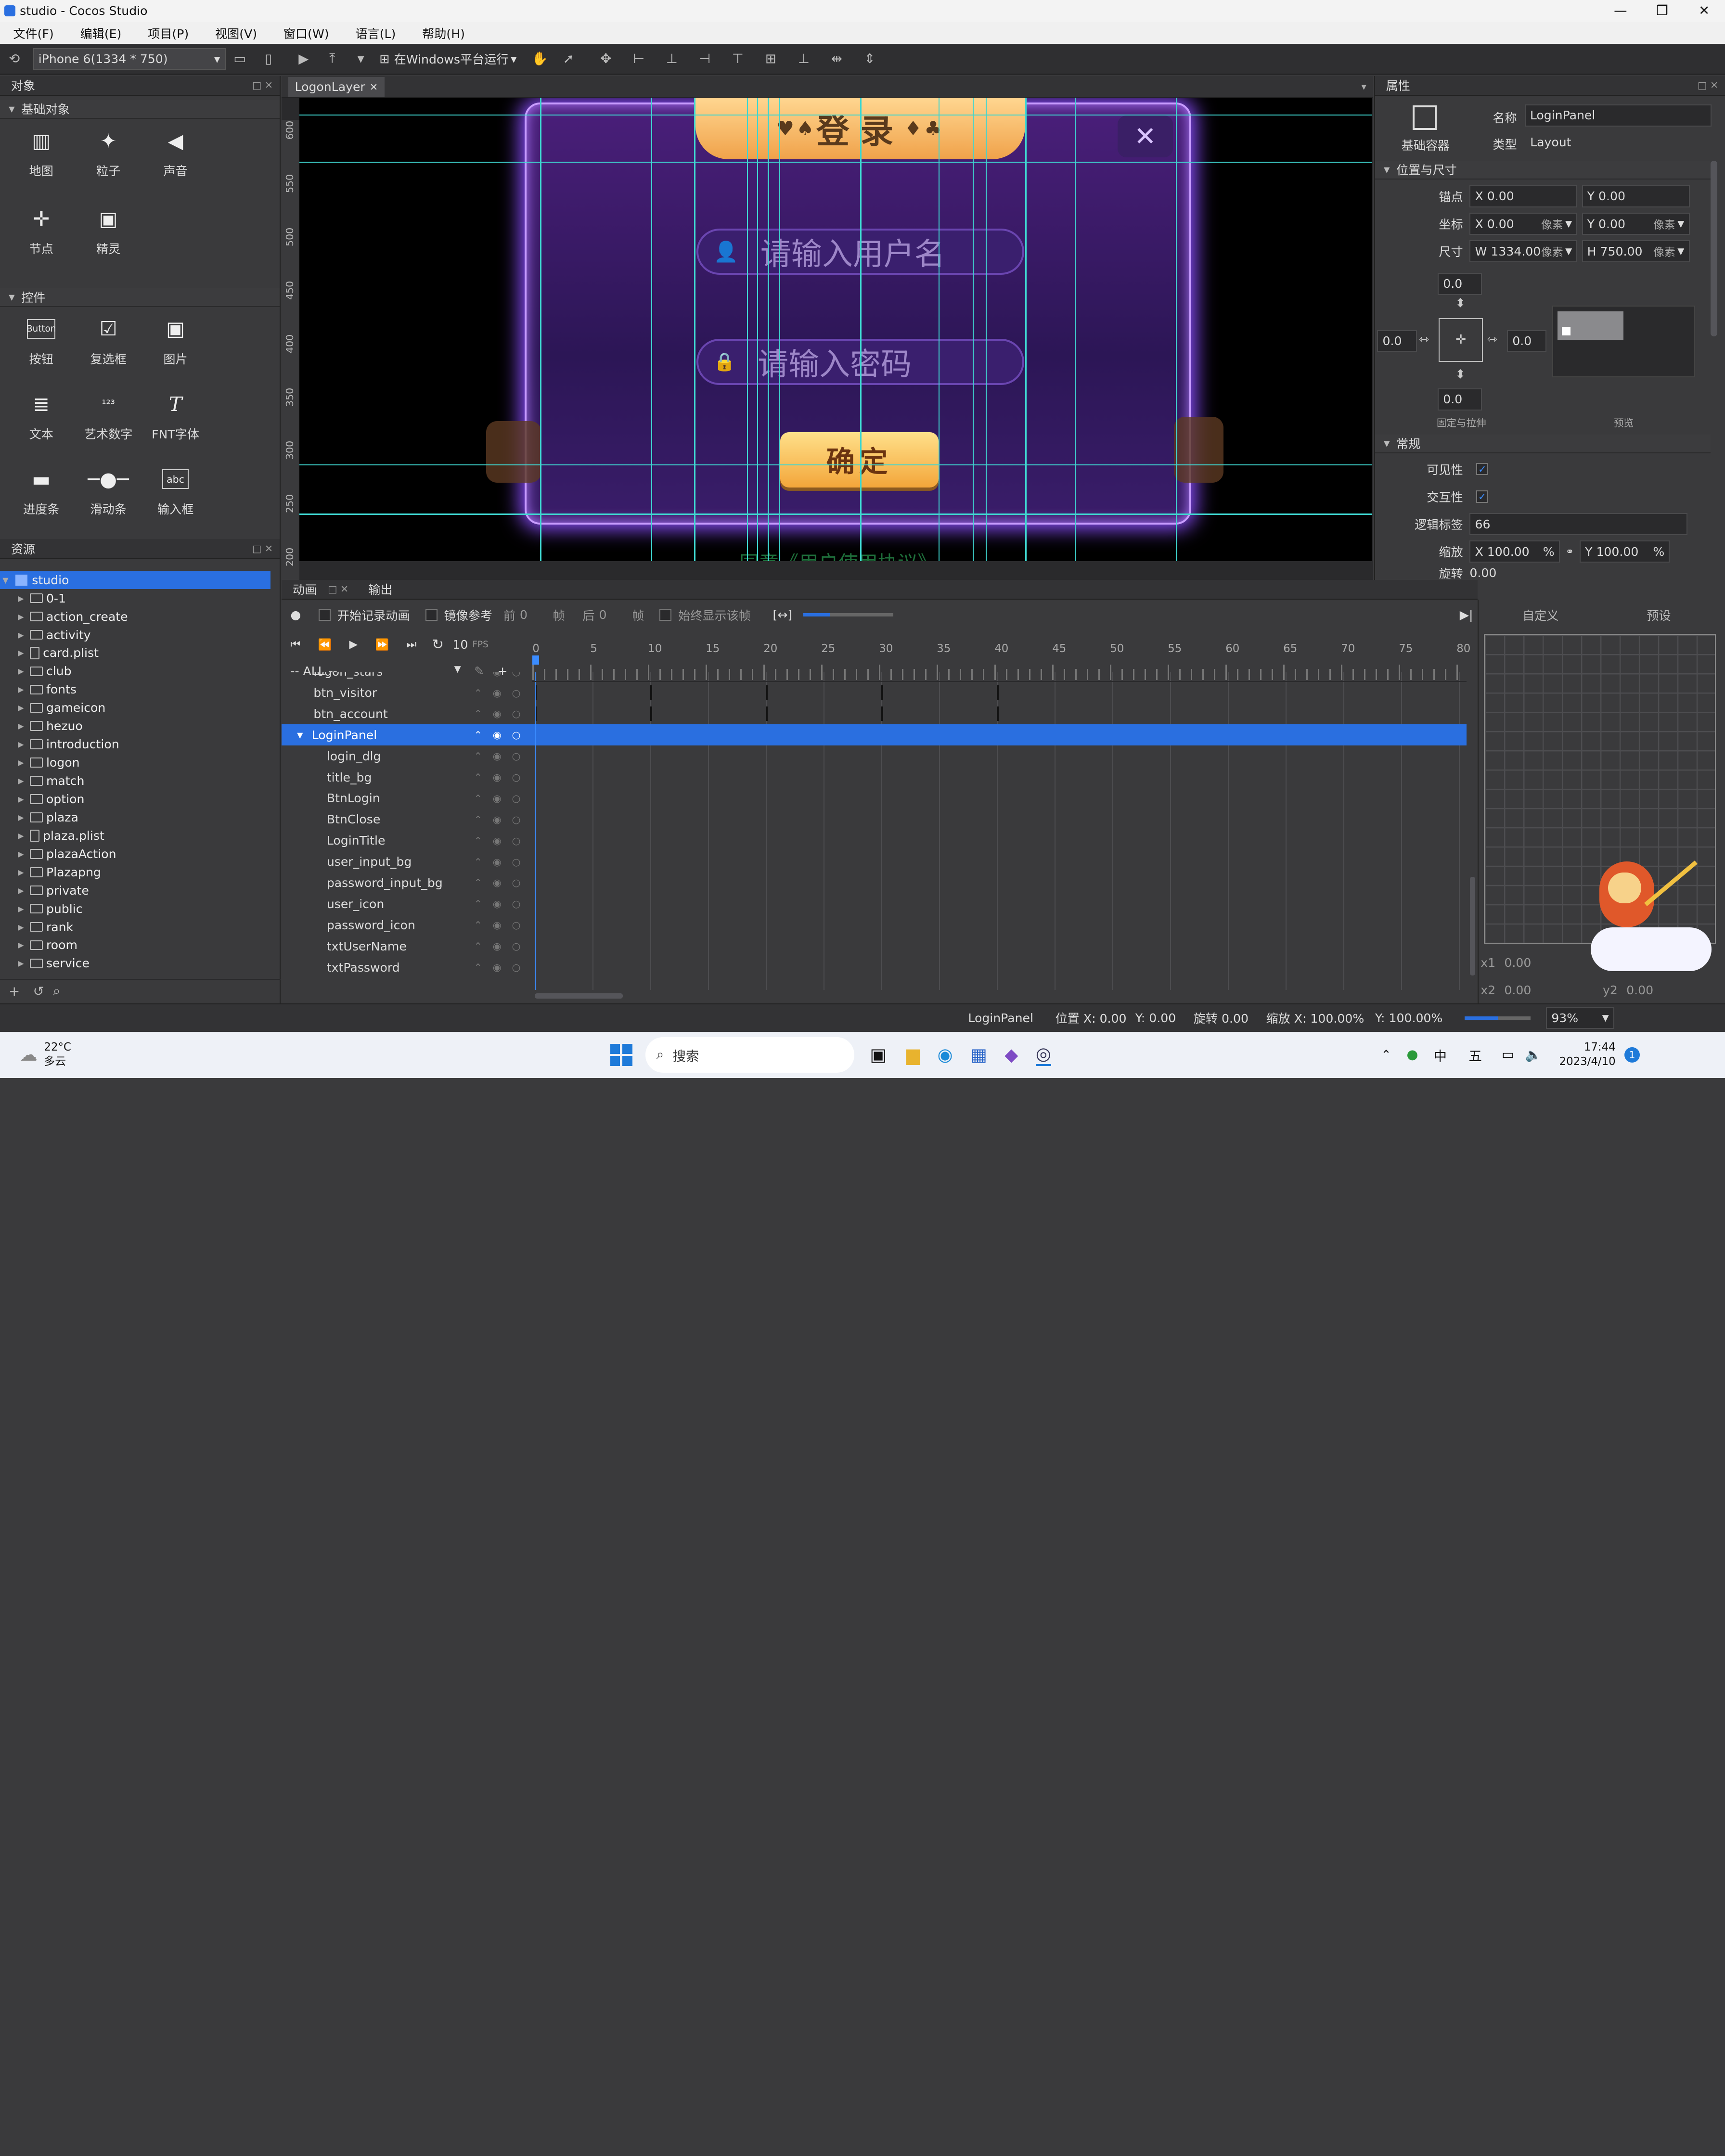 The height and width of the screenshot is (2156, 1725). What do you see at coordinates (108, 161) in the screenshot?
I see `object-particle: ✦ 粒子` at bounding box center [108, 161].